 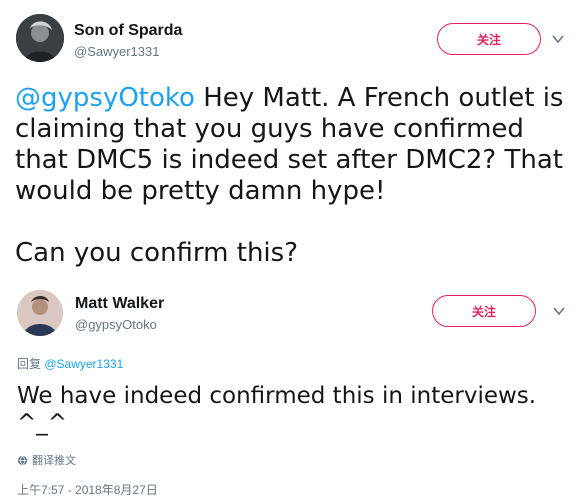 What do you see at coordinates (156, 253) in the screenshot?
I see `tweet-question: Can you confirm this?` at bounding box center [156, 253].